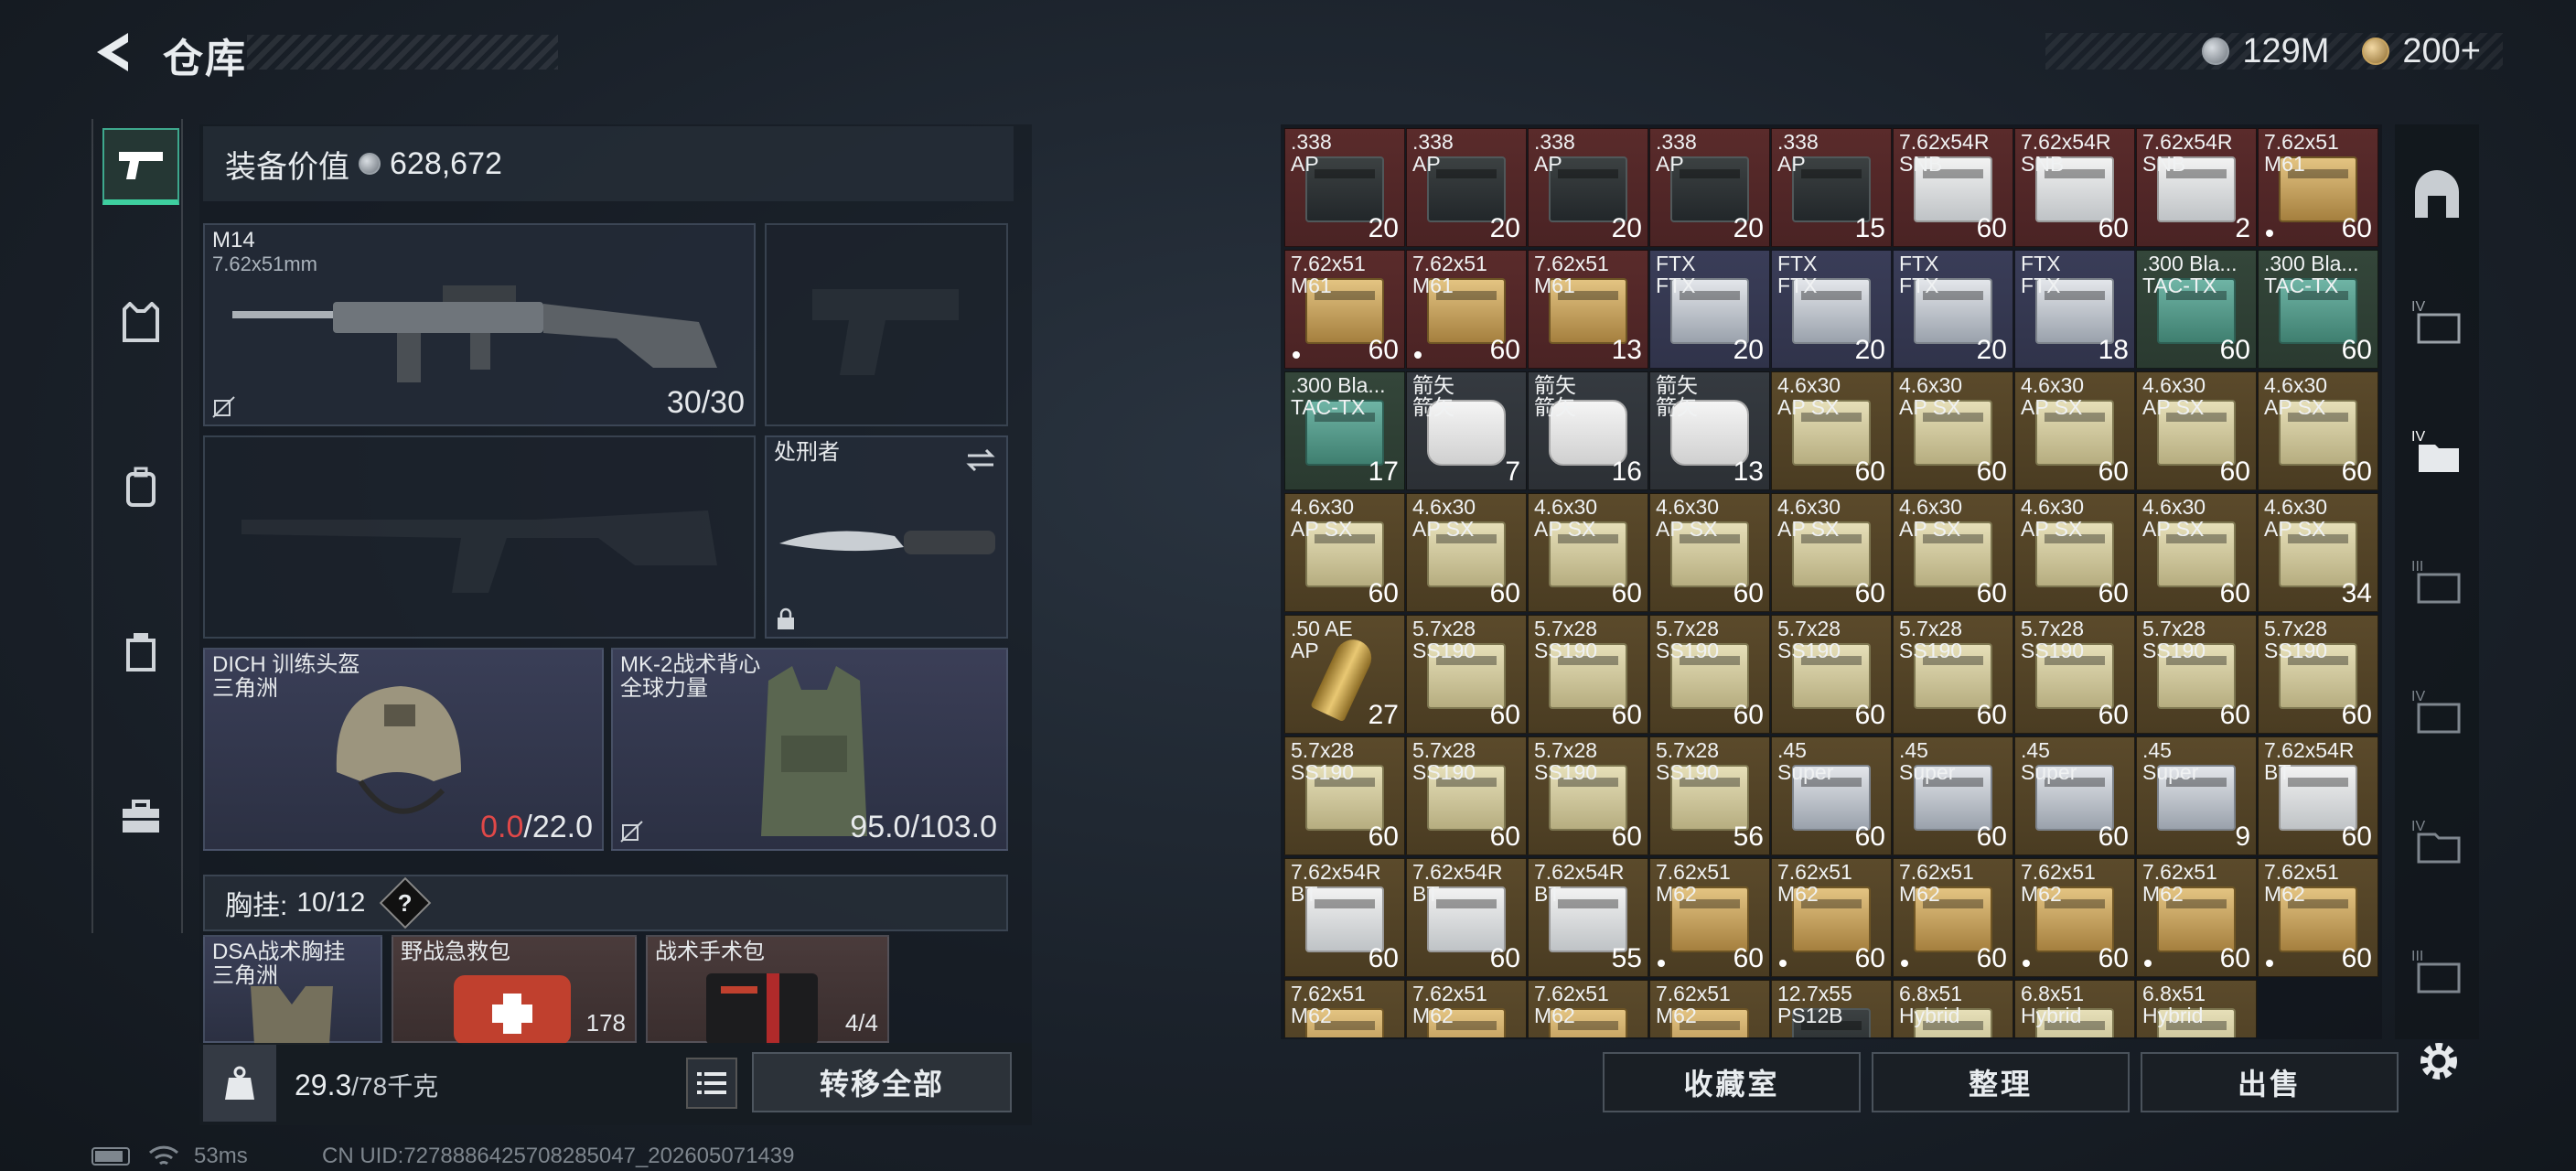  Describe the element at coordinates (1588, 430) in the screenshot. I see `stash-item: 箭矢 箭矢 16` at that location.